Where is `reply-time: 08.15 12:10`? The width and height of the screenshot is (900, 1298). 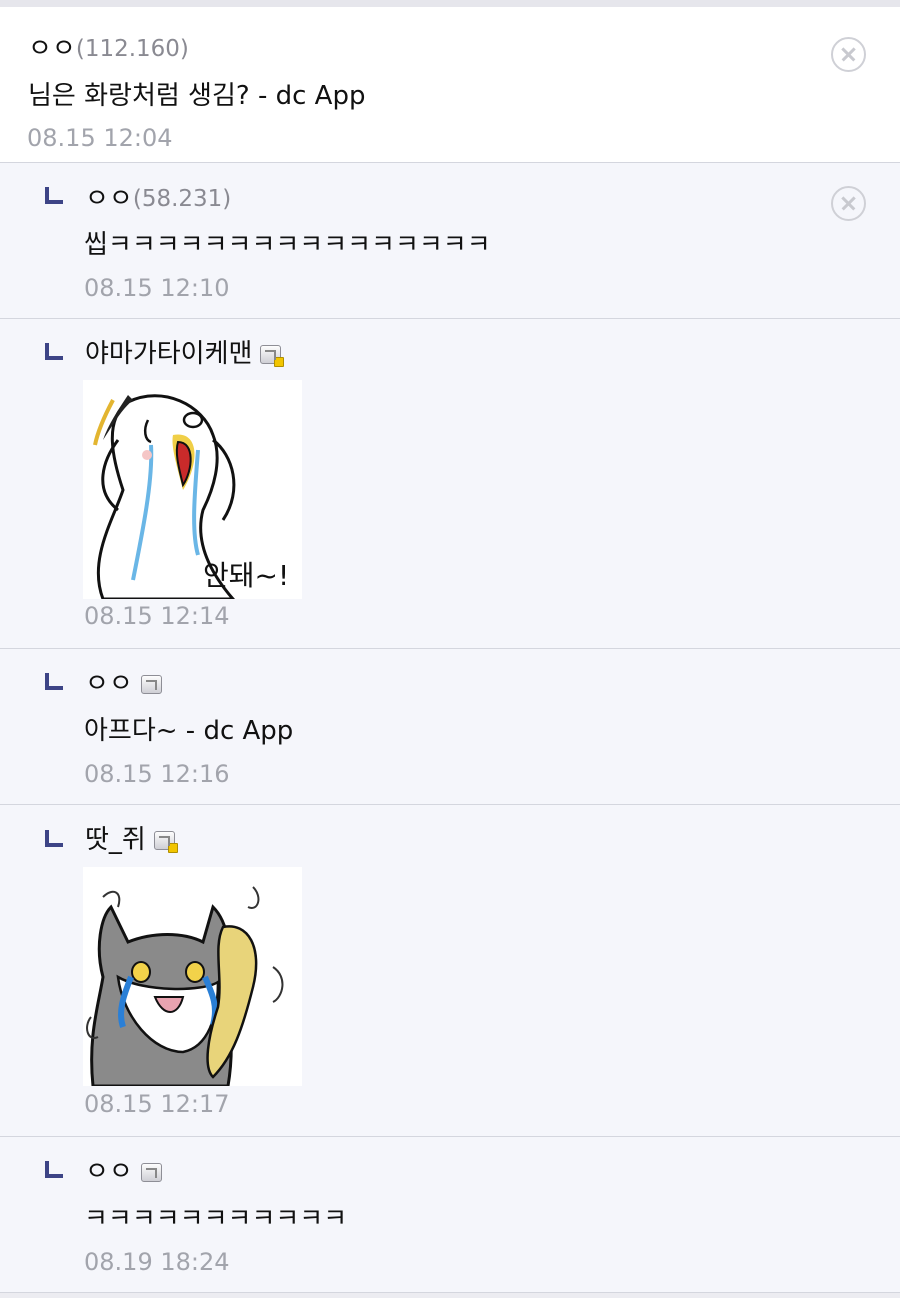
reply-time: 08.15 12:10 is located at coordinates (157, 288).